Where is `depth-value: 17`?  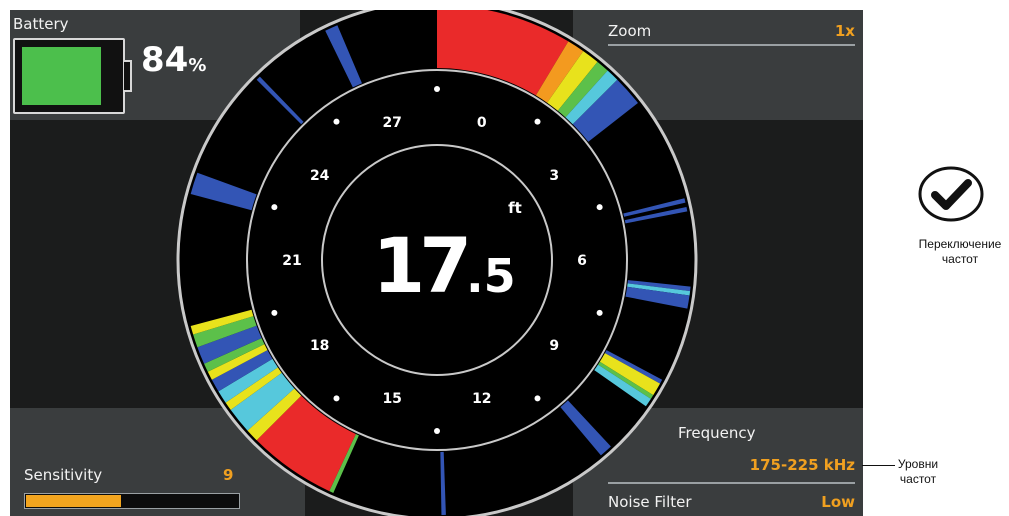
depth-value: 17 is located at coordinates (419, 265).